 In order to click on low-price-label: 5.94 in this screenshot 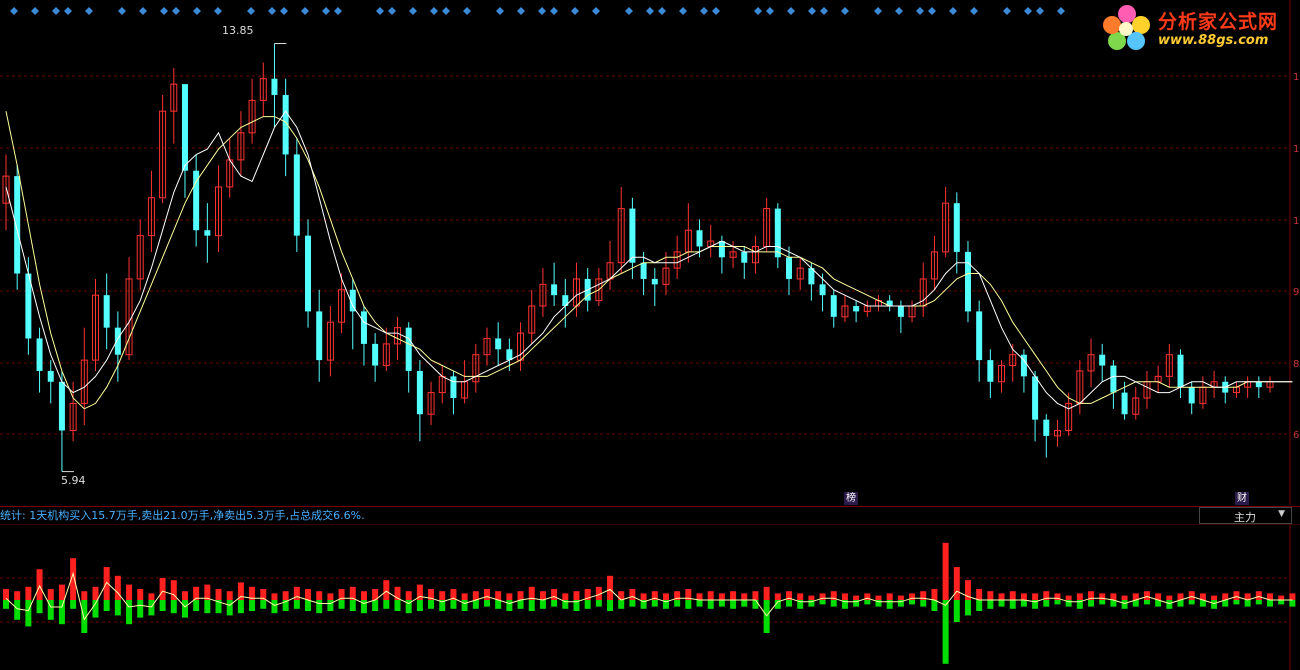, I will do `click(73, 480)`.